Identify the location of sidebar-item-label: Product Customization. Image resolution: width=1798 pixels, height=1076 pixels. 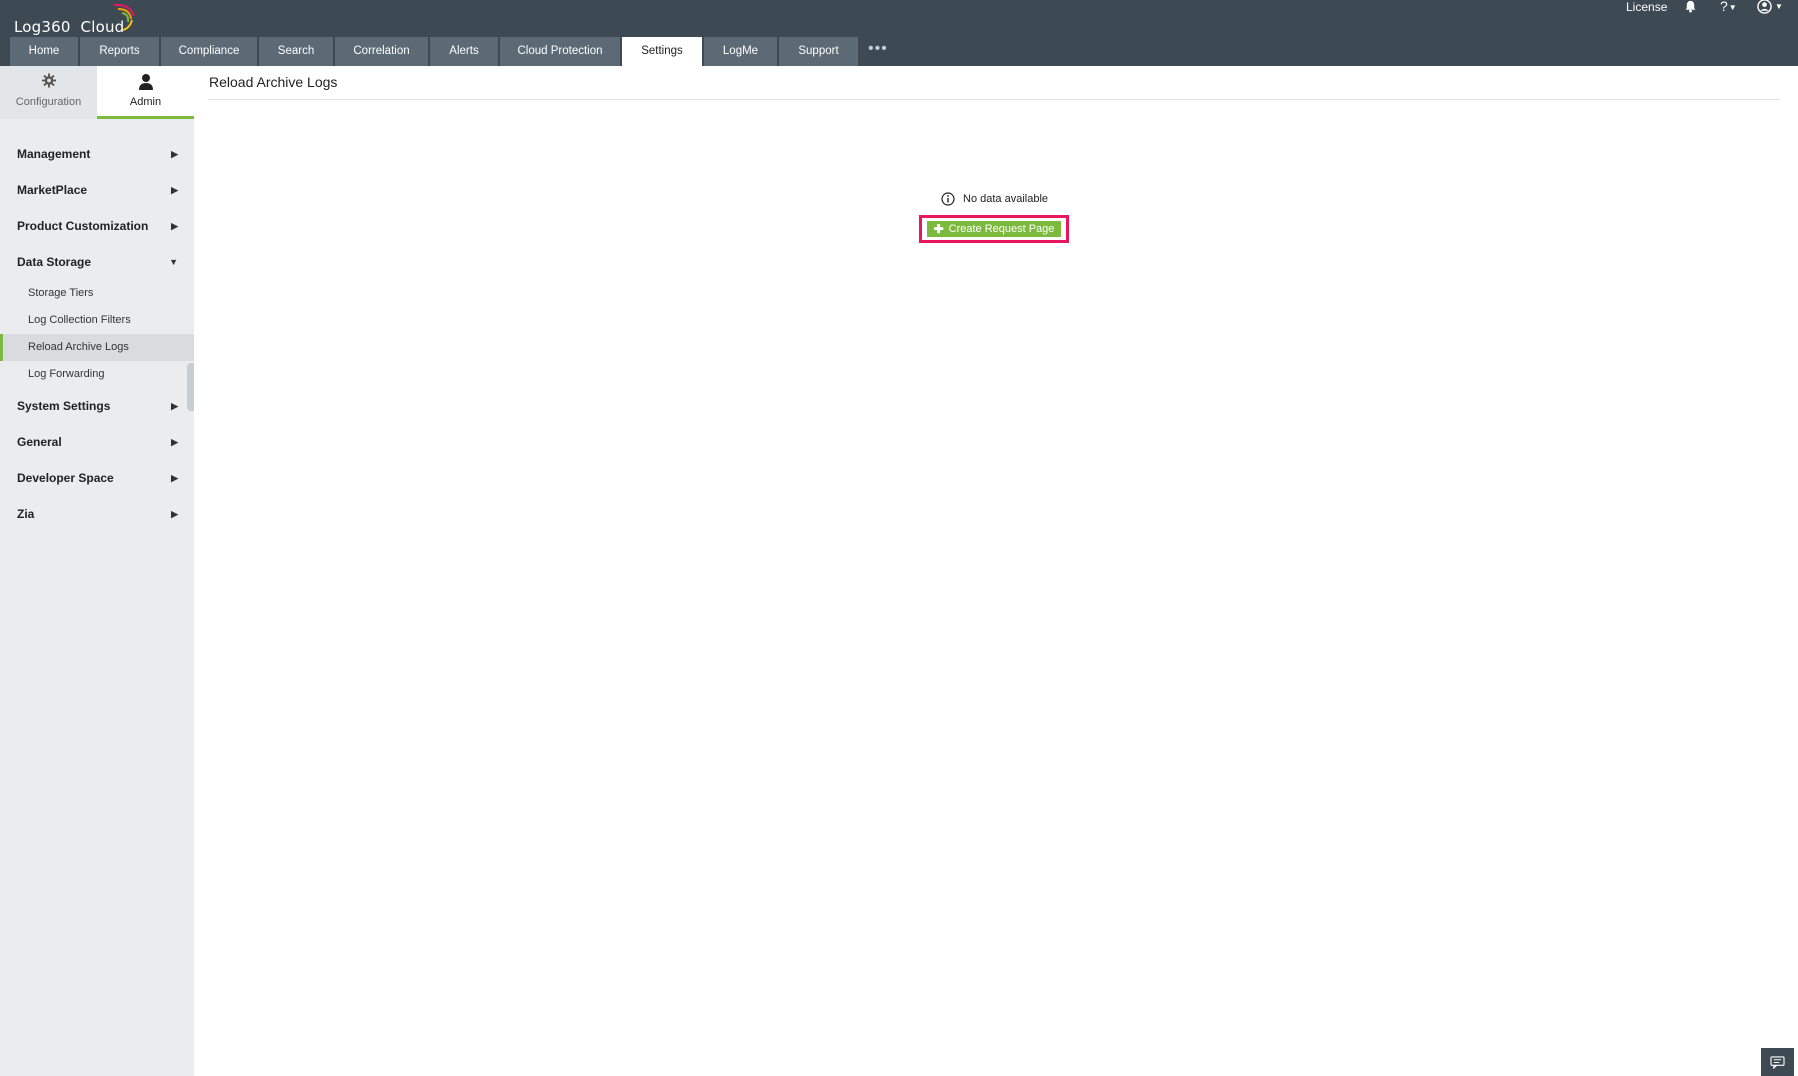
(83, 226).